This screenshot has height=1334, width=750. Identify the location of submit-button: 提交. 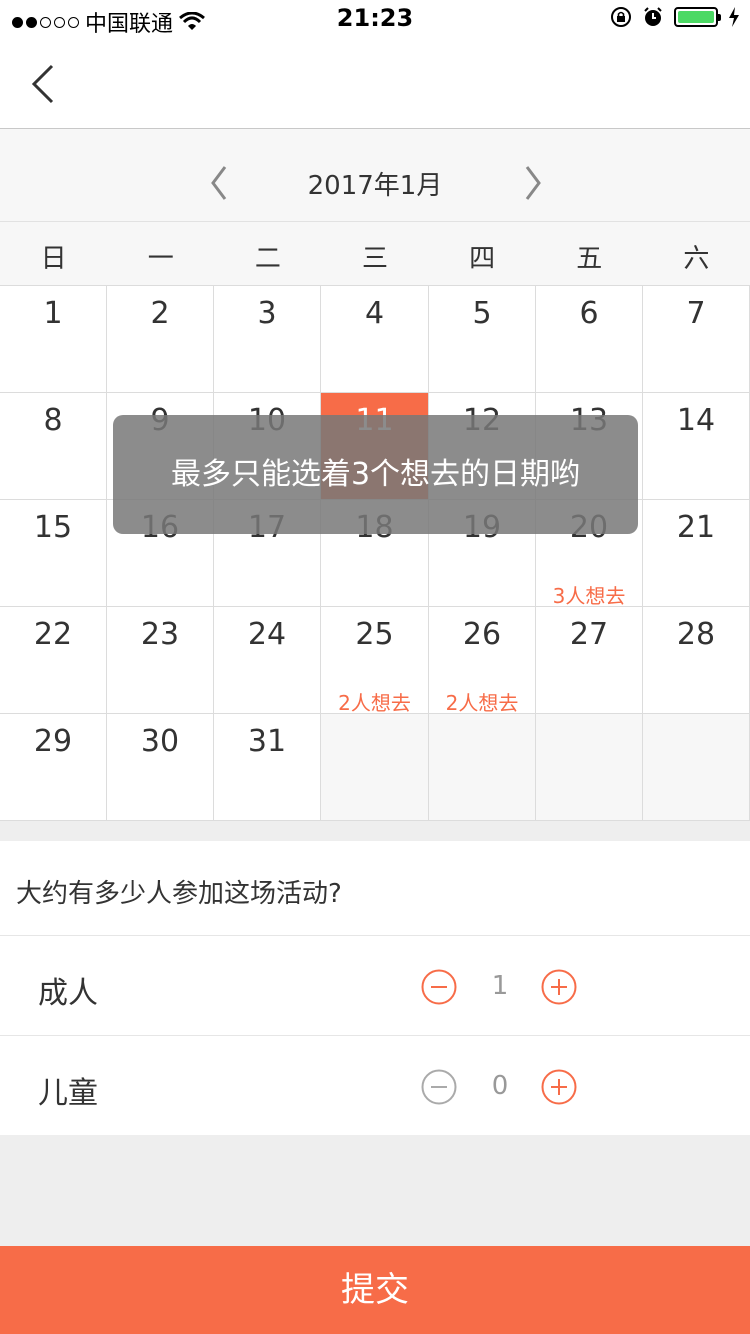
(375, 1290).